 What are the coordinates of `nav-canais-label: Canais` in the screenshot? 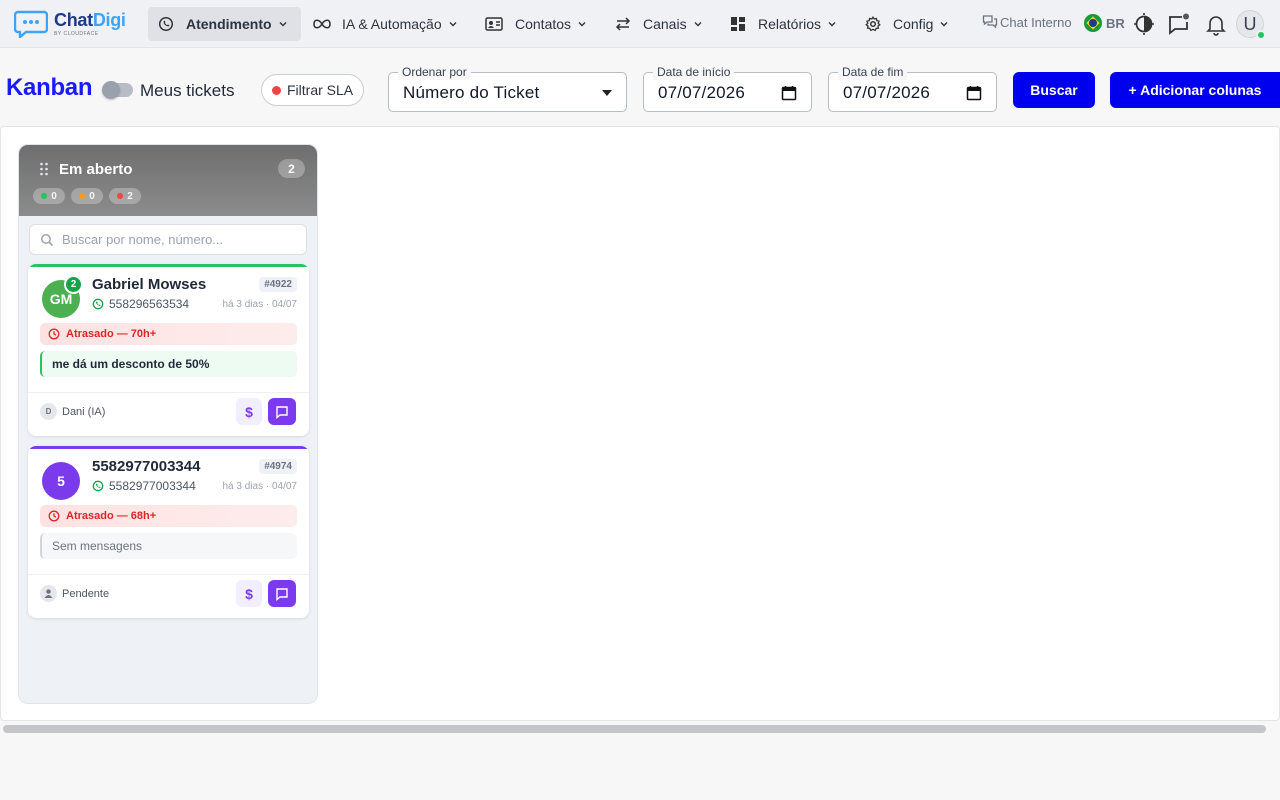 It's located at (665, 24).